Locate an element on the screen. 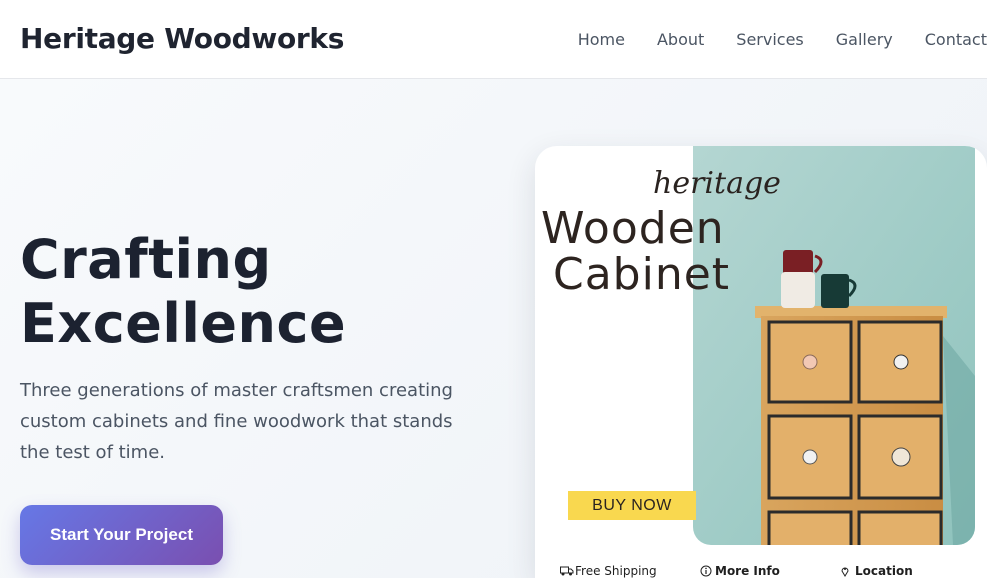 The height and width of the screenshot is (578, 987). more-info-item: More Info is located at coordinates (740, 571).